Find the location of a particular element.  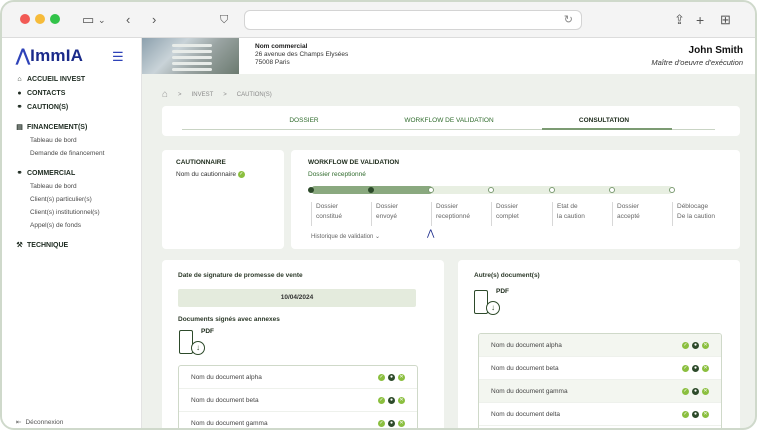

forward-icon: › is located at coordinates (154, 20).